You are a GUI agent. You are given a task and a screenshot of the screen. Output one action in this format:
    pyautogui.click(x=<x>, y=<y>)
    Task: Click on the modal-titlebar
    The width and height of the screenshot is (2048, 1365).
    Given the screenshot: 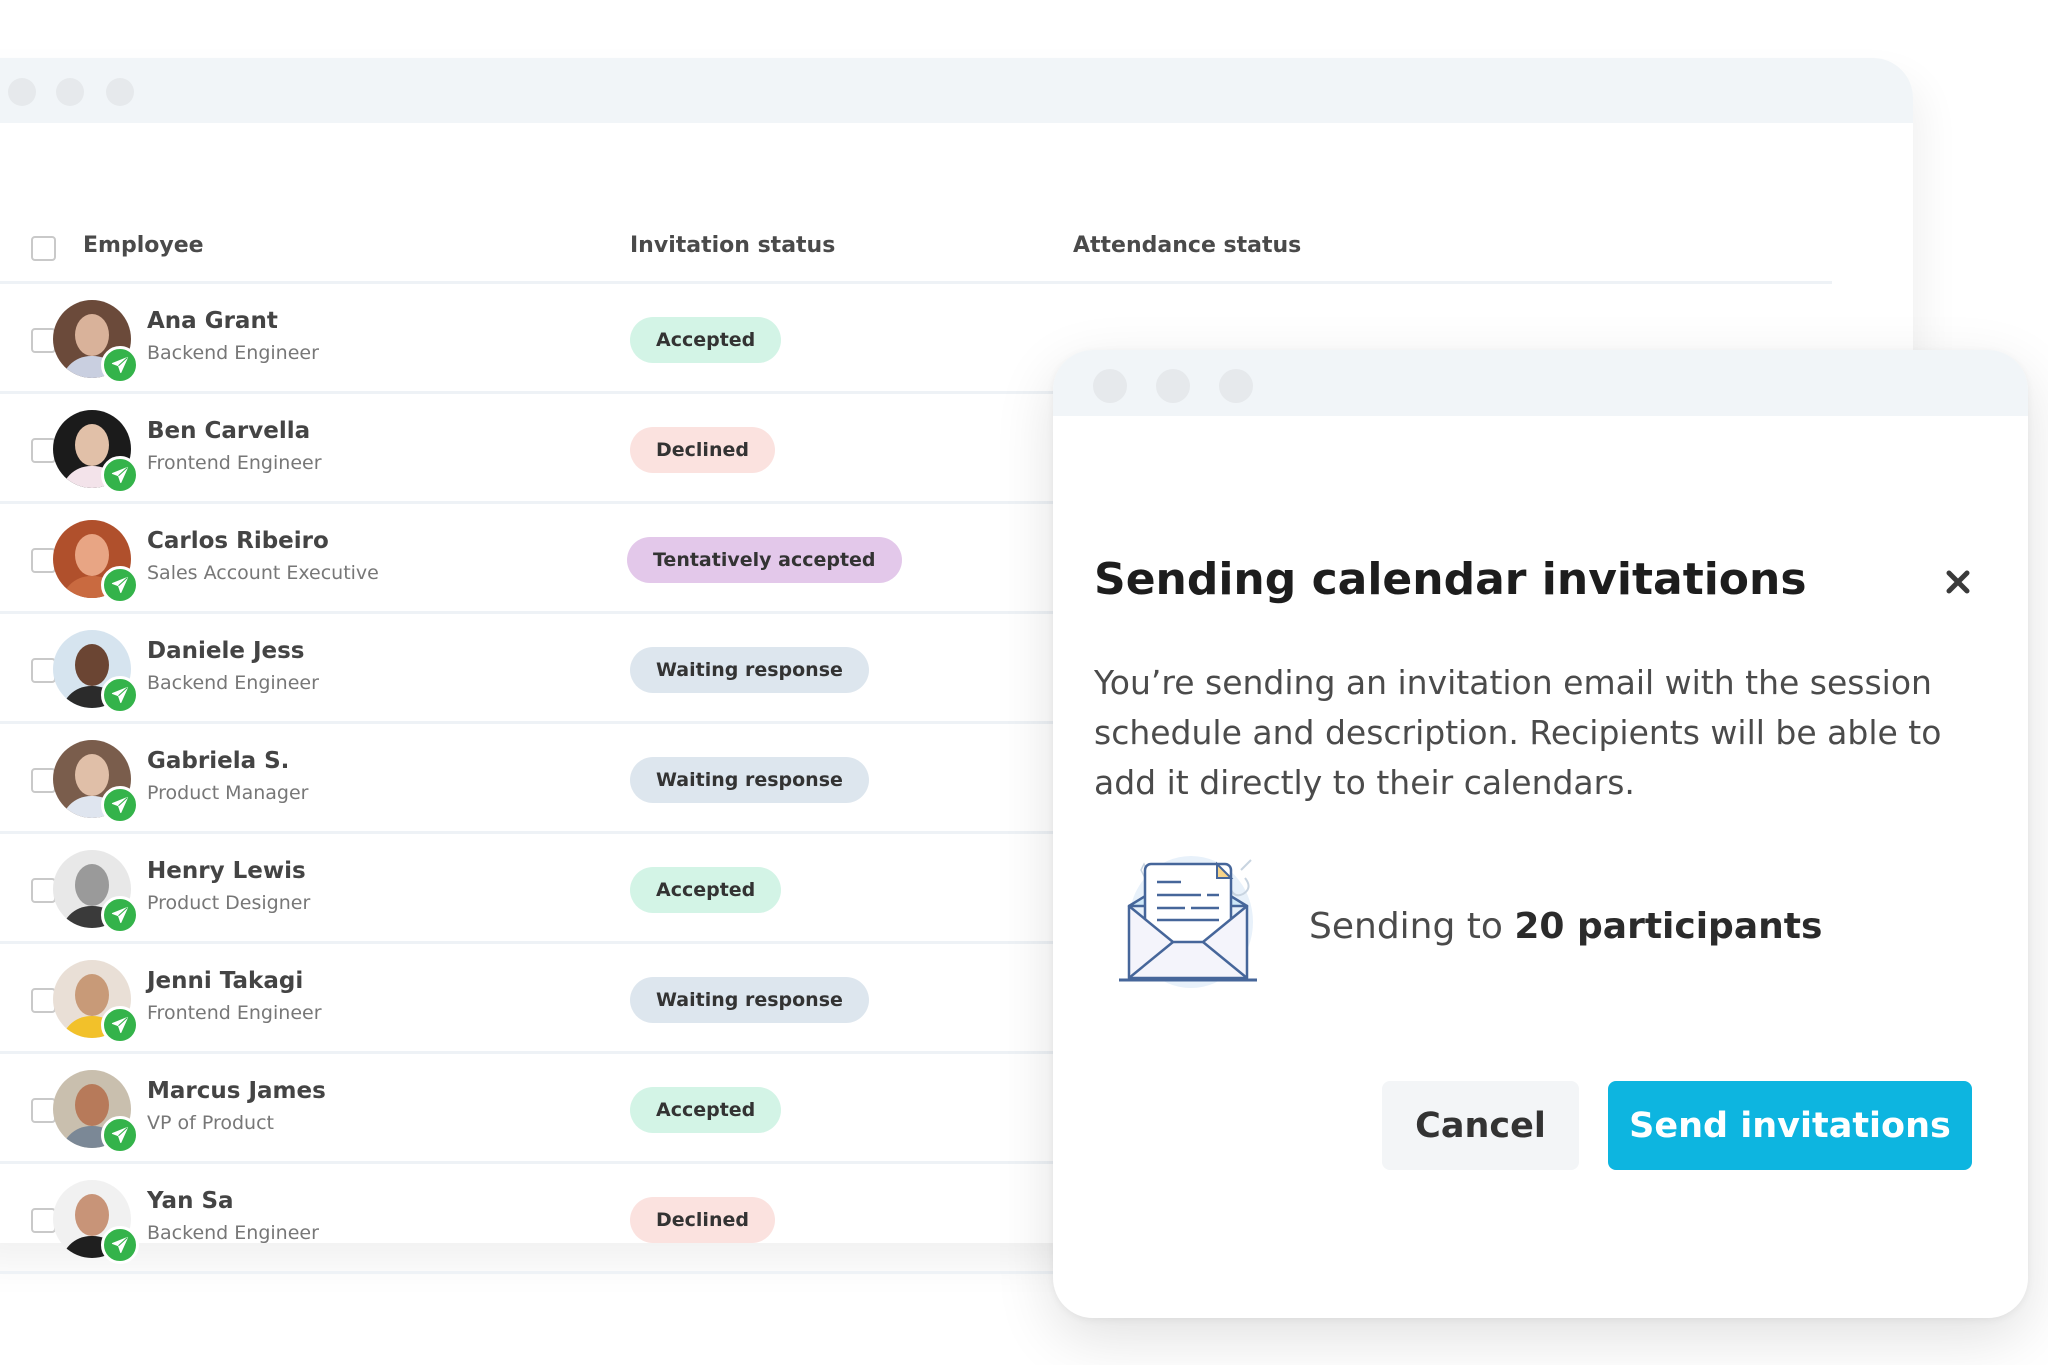 What is the action you would take?
    pyautogui.click(x=1540, y=383)
    